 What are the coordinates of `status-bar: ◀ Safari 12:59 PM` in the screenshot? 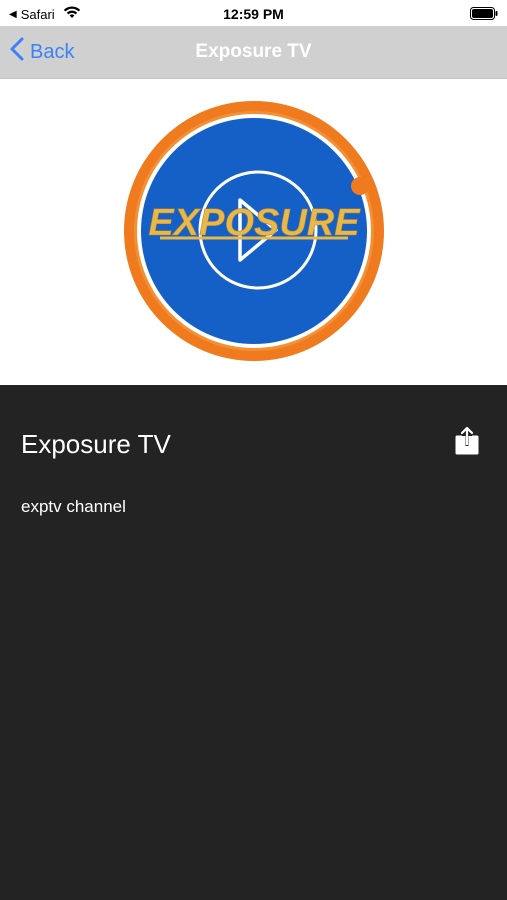 It's located at (253, 13).